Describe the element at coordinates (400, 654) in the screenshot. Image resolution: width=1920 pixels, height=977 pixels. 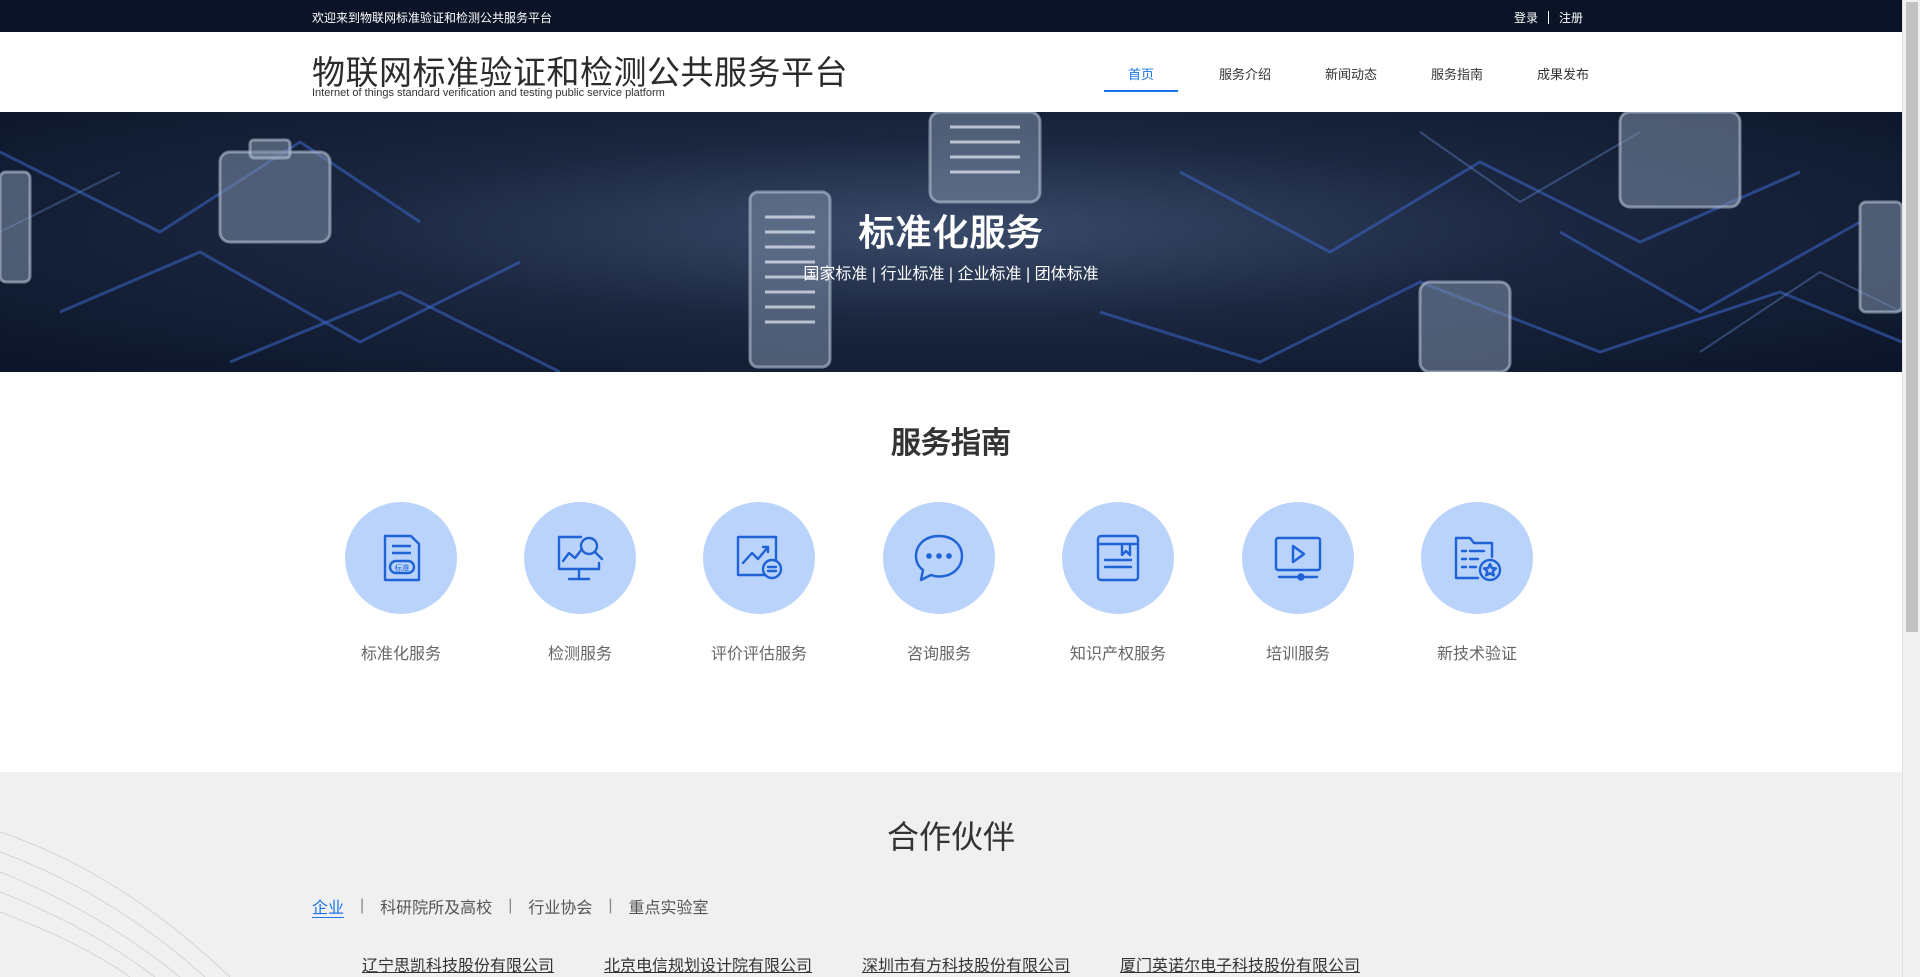
I see `service-label: 标准化服务` at that location.